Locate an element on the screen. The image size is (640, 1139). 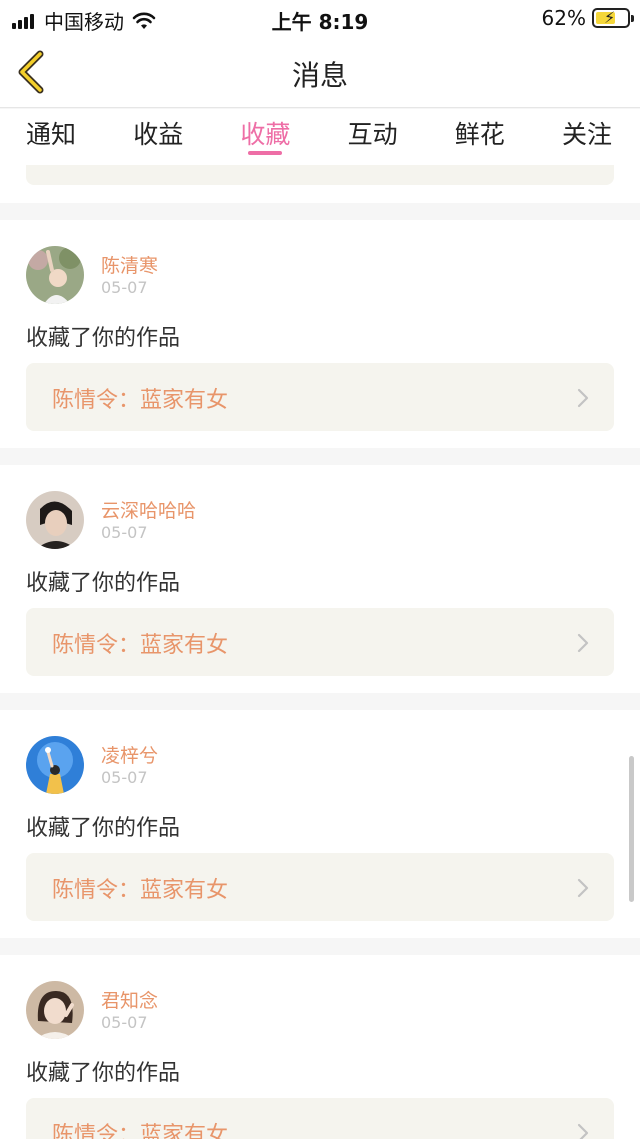
battery-icon: ⚡ is located at coordinates (613, 18).